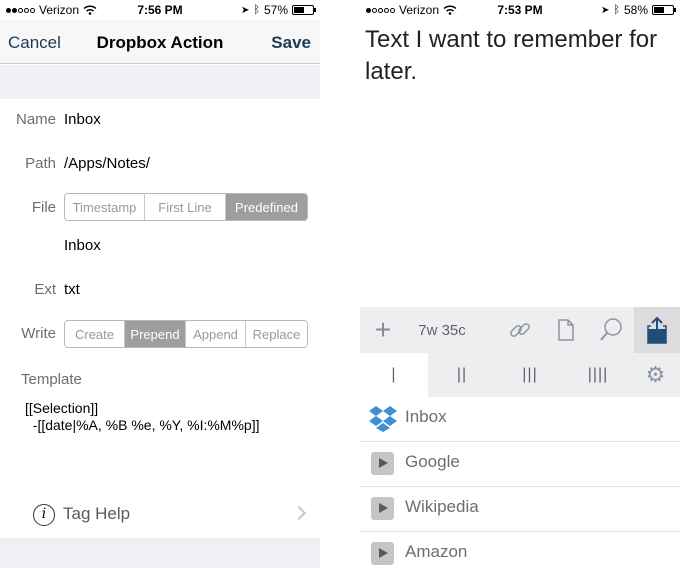  What do you see at coordinates (155, 334) in the screenshot?
I see `write-option-prepend: Prepend` at bounding box center [155, 334].